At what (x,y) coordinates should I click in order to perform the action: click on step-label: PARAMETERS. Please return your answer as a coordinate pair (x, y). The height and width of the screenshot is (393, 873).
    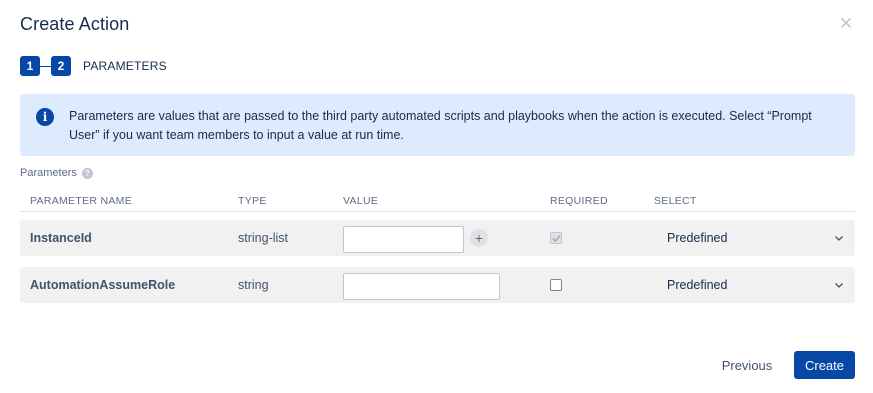
    Looking at the image, I should click on (125, 66).